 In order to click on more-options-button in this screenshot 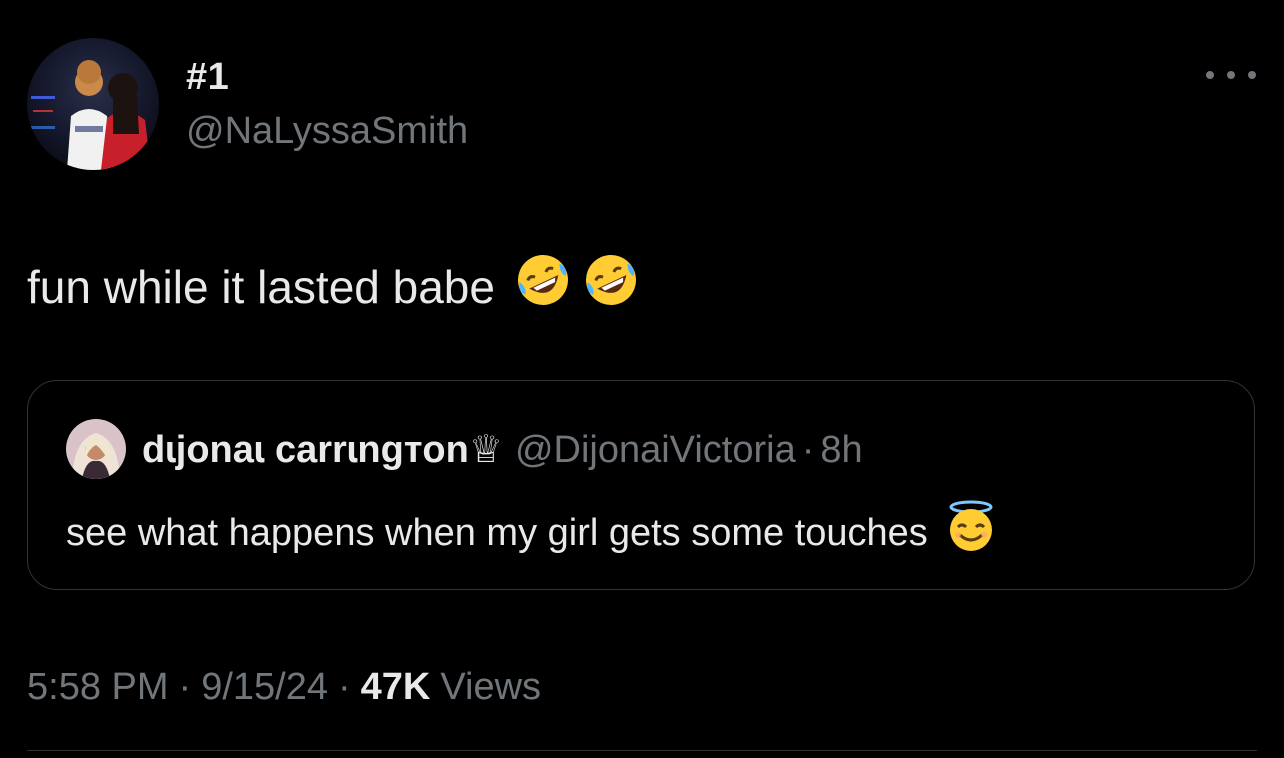, I will do `click(1231, 75)`.